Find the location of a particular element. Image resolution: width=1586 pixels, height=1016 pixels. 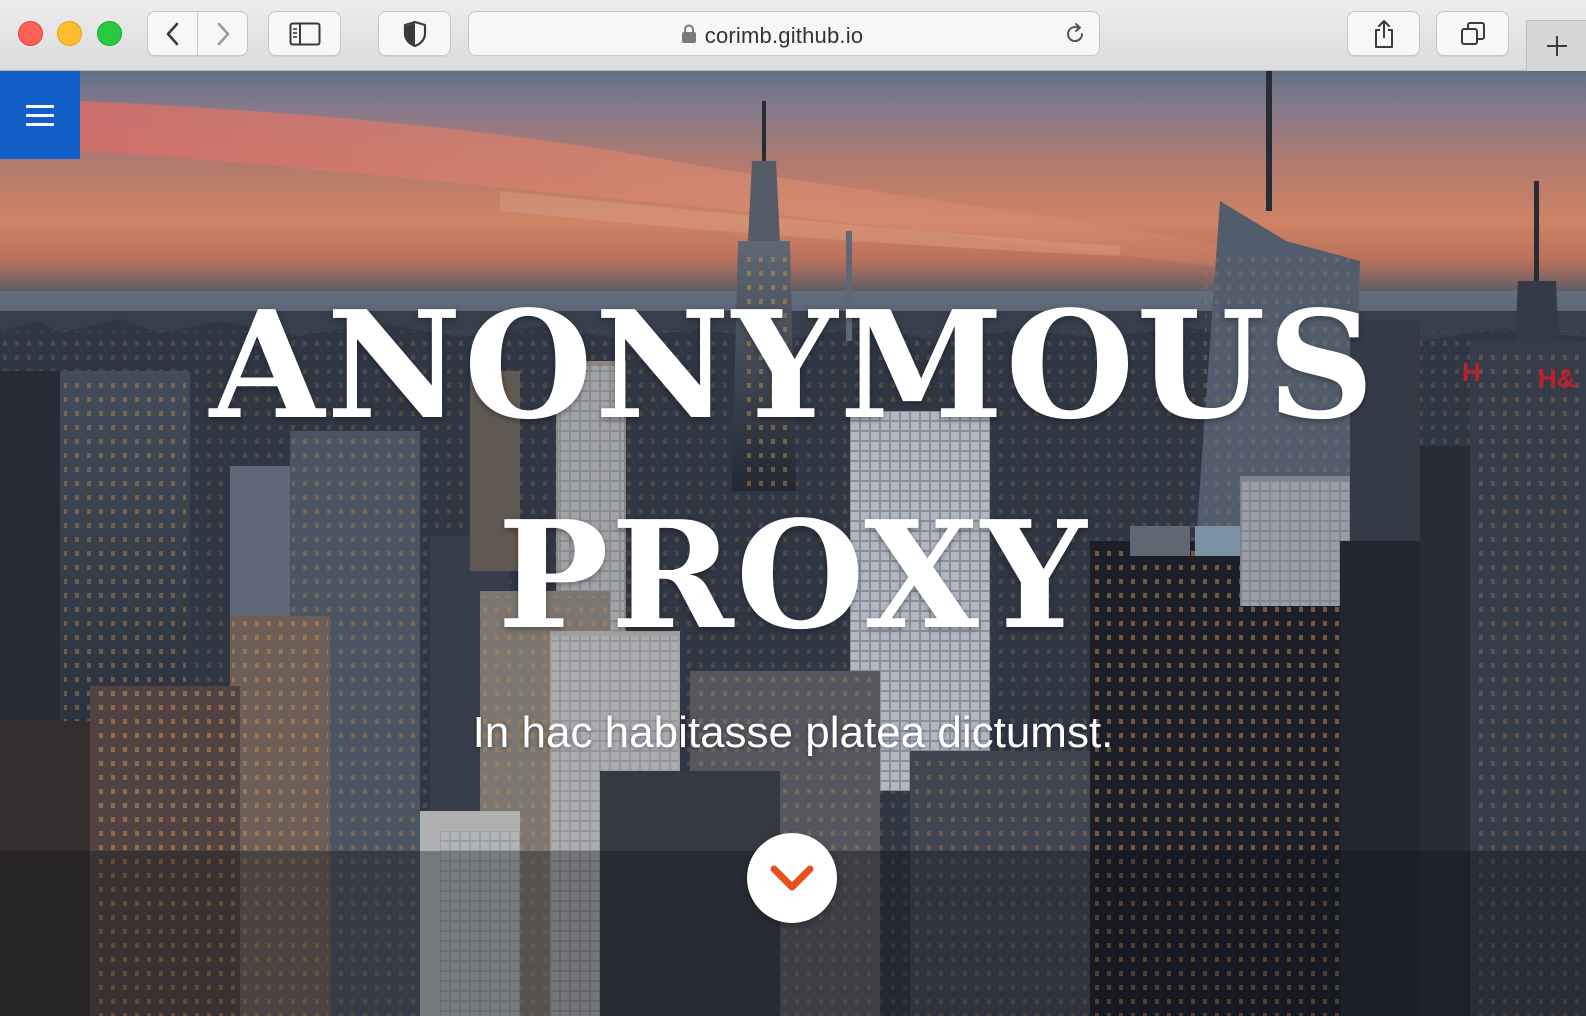

chevron-left-icon is located at coordinates (172, 33).